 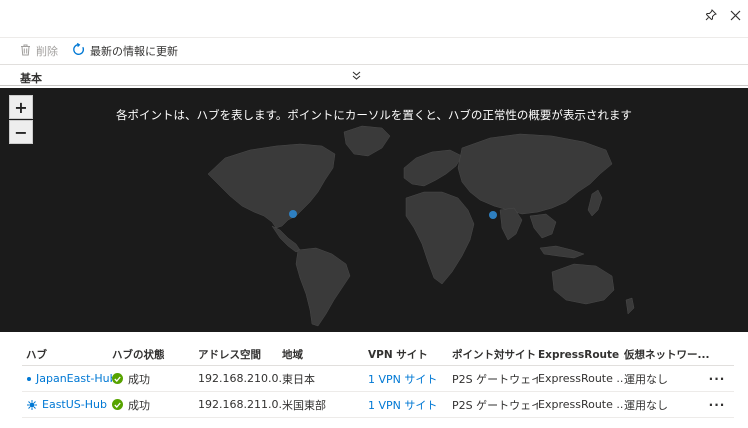 What do you see at coordinates (493, 215) in the screenshot?
I see `hub-marker-japaneast` at bounding box center [493, 215].